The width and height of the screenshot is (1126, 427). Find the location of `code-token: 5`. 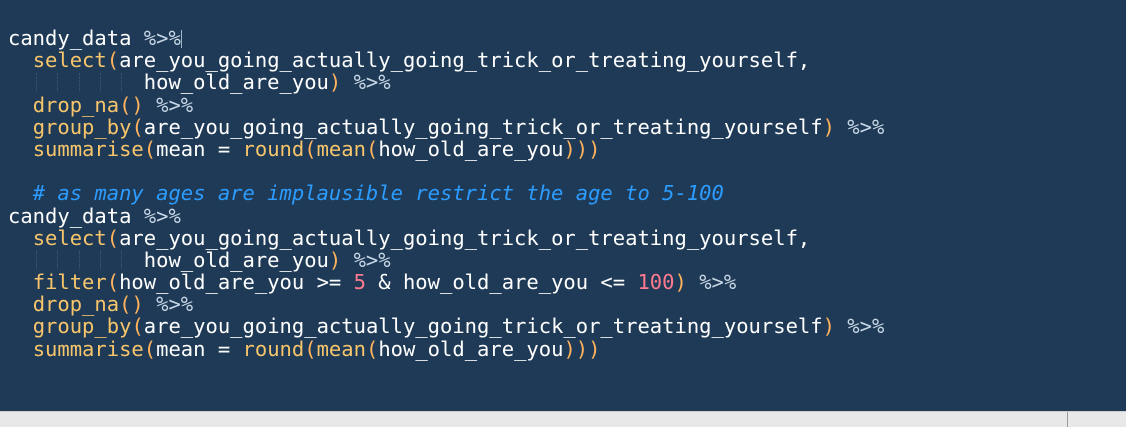

code-token: 5 is located at coordinates (359, 282).